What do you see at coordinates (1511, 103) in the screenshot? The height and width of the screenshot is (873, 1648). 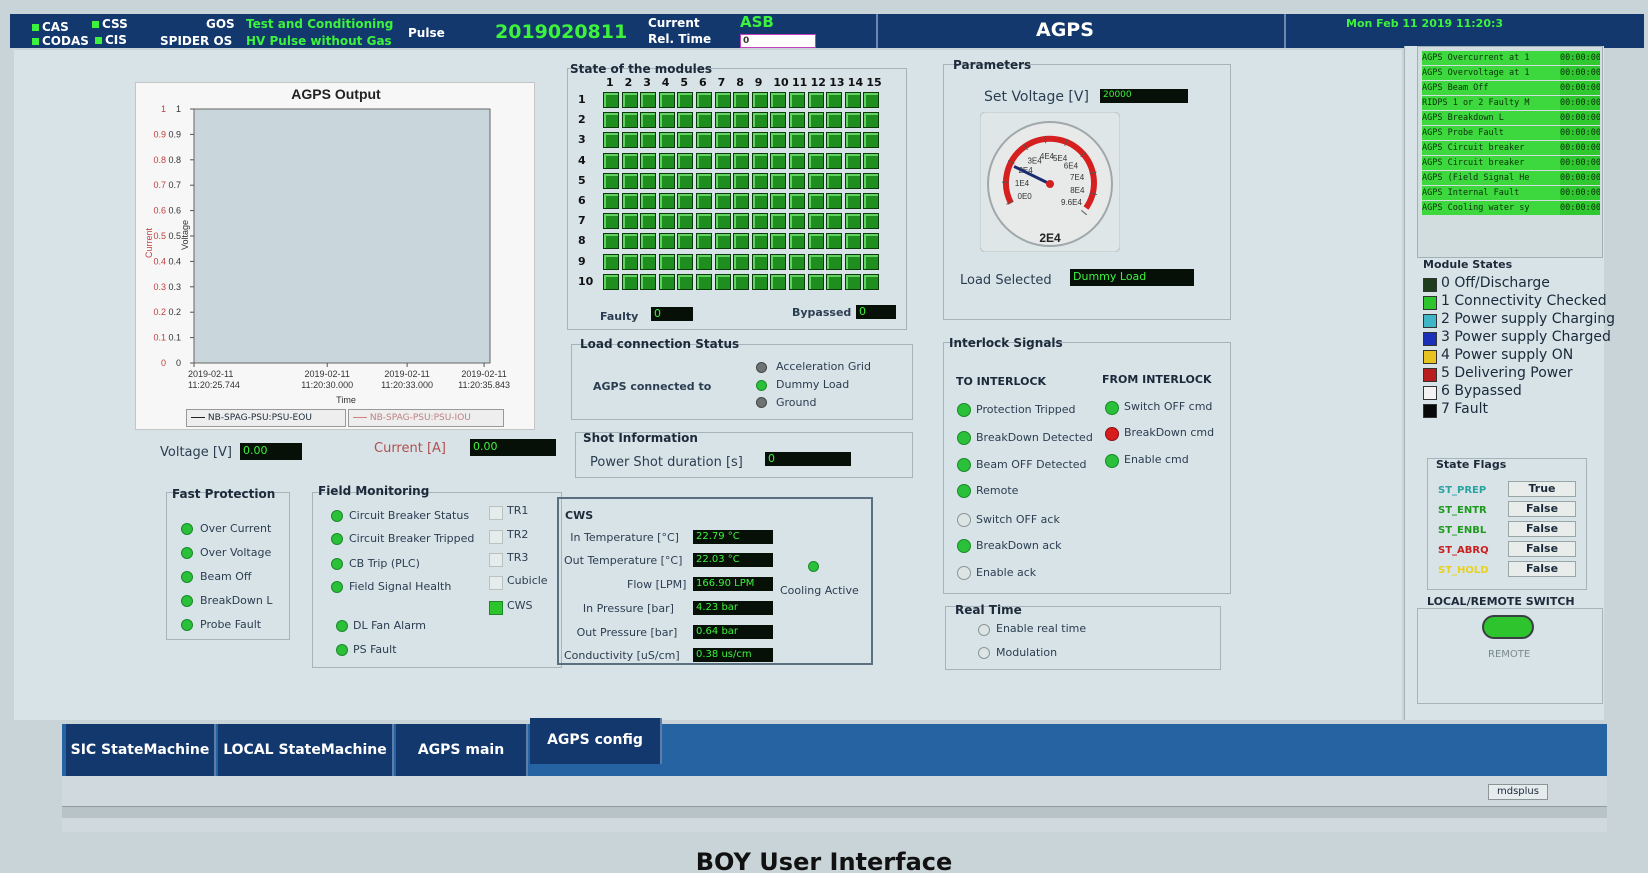 I see `alarm-row: RIDPS 1 or 2 Faulty M 00:00:00` at bounding box center [1511, 103].